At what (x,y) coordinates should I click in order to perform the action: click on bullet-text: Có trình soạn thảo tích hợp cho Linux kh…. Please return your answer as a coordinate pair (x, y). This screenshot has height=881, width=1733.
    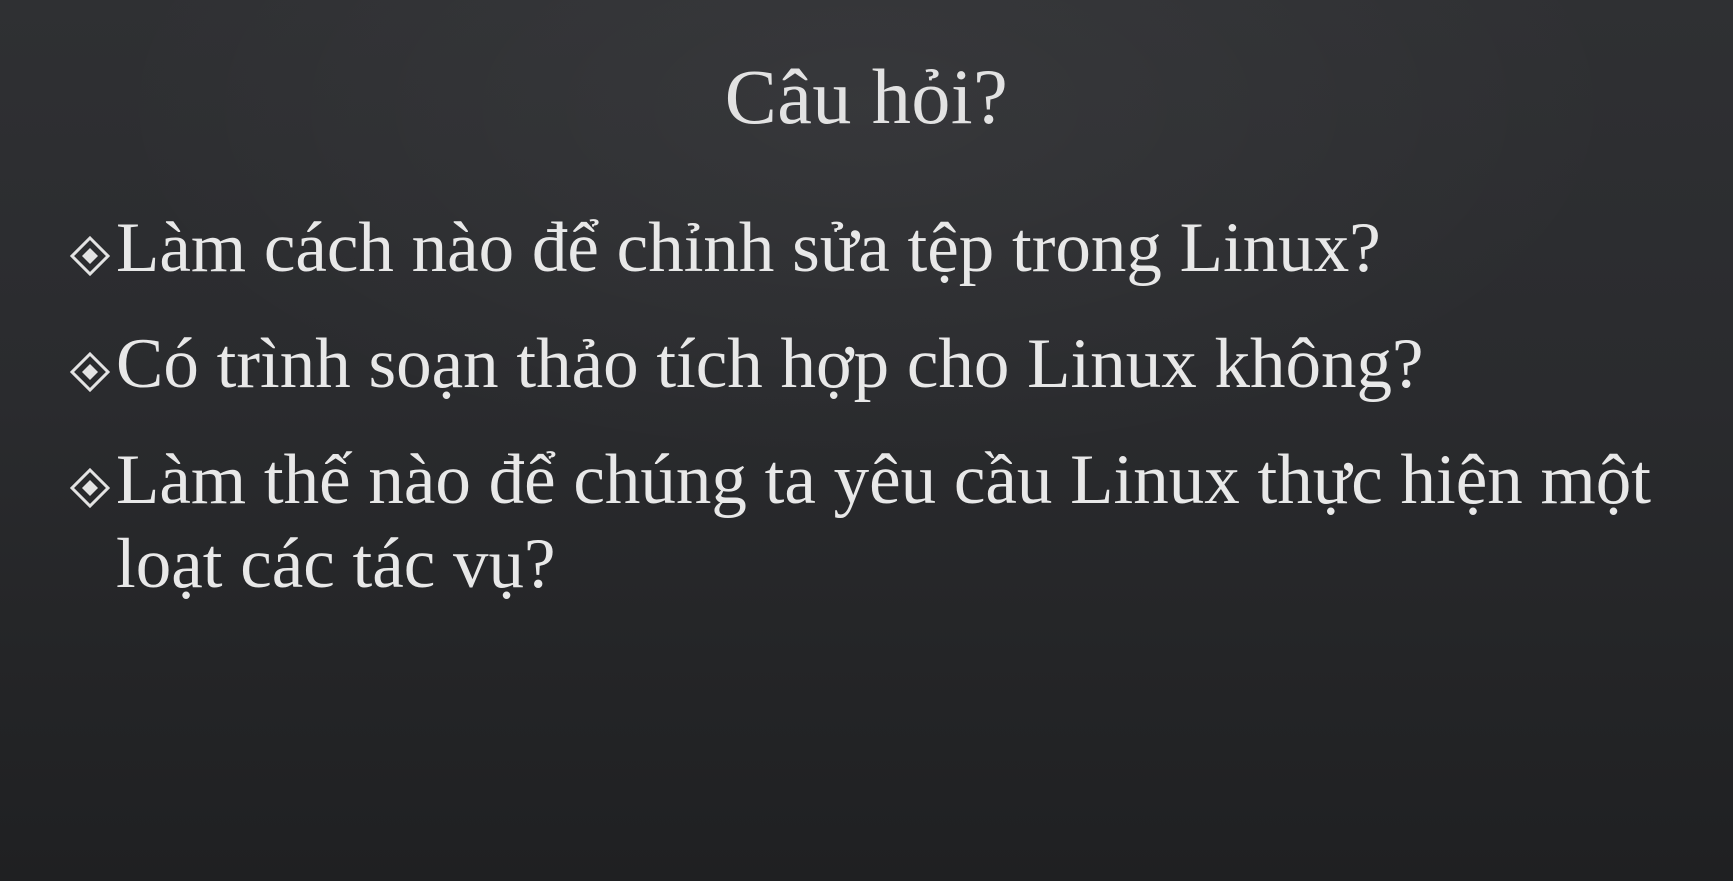
    Looking at the image, I should click on (770, 364).